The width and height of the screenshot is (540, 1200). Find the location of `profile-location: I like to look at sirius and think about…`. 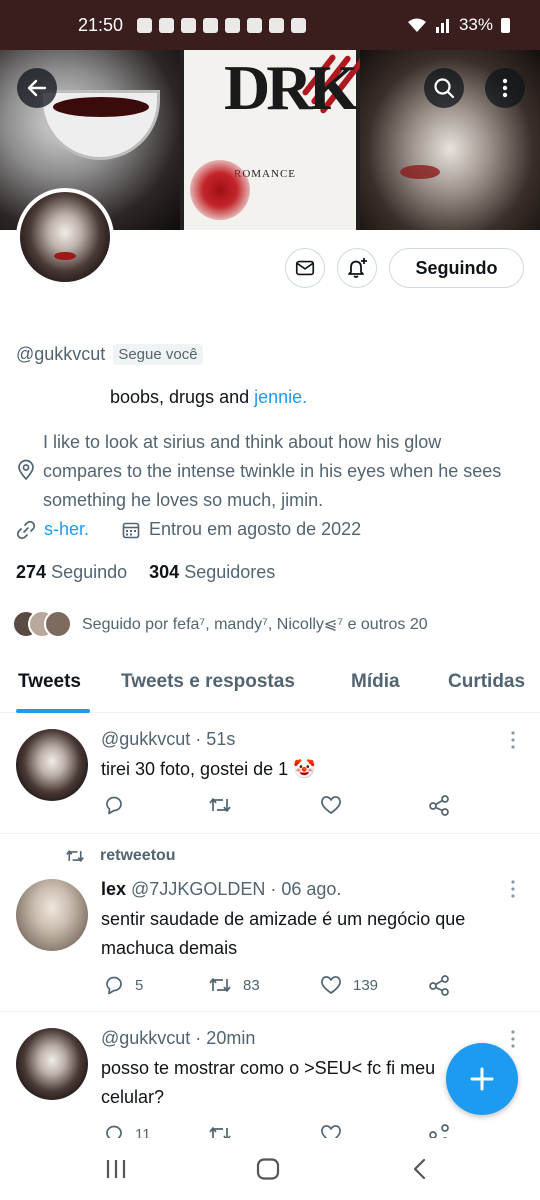

profile-location: I like to look at sirius and think about… is located at coordinates (272, 471).